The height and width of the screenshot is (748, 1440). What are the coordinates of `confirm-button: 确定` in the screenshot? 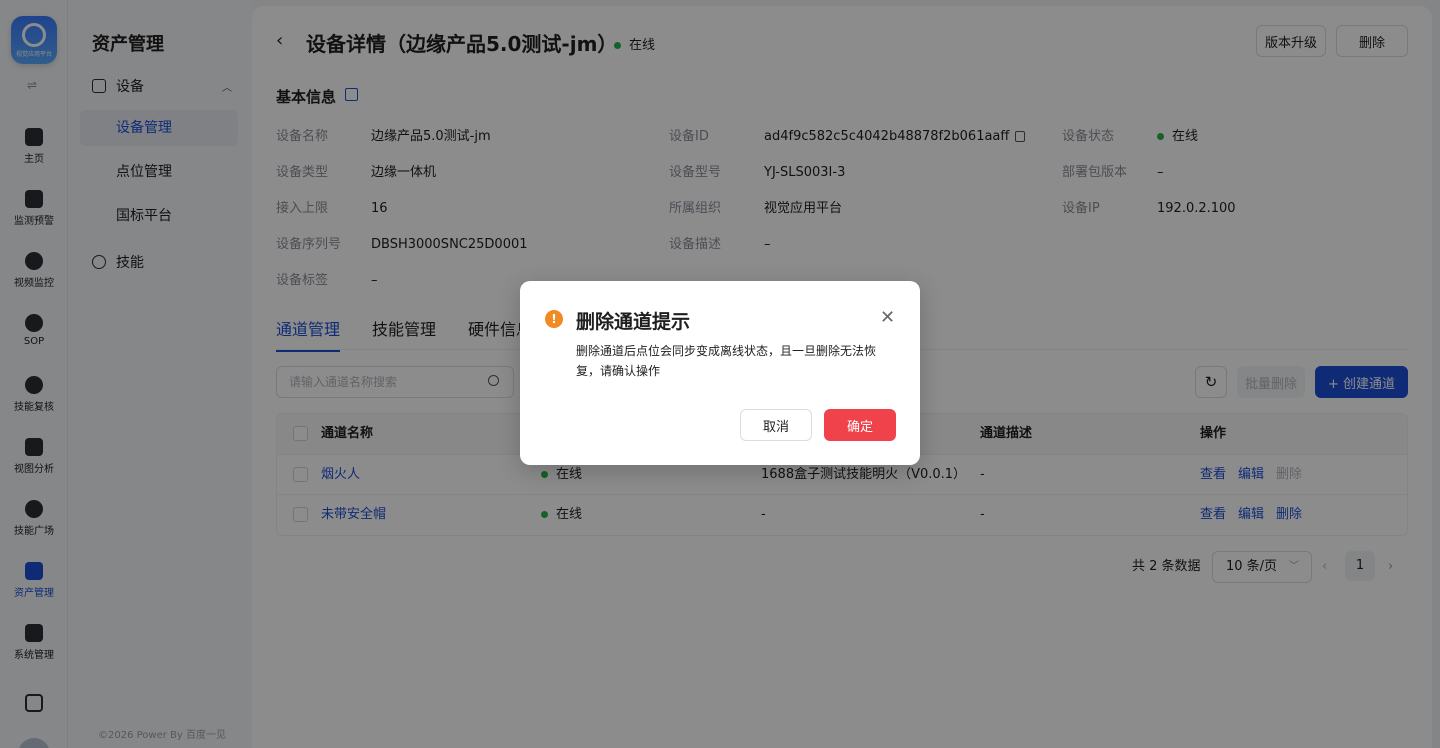 It's located at (860, 425).